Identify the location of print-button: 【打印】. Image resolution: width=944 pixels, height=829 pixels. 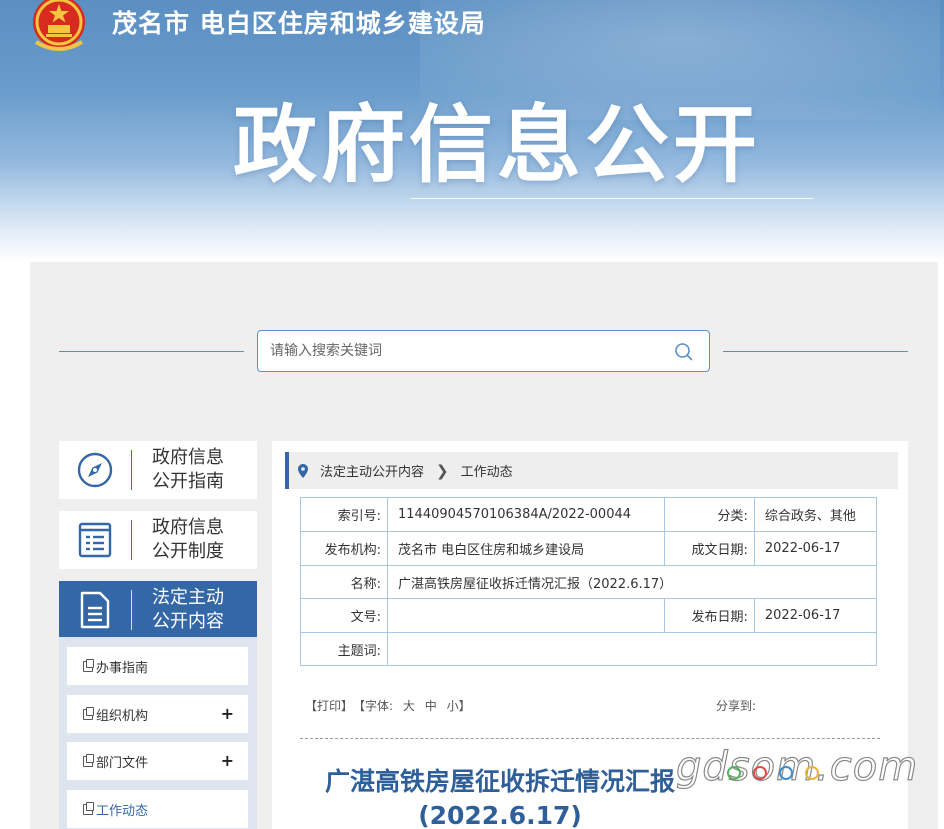
(329, 706).